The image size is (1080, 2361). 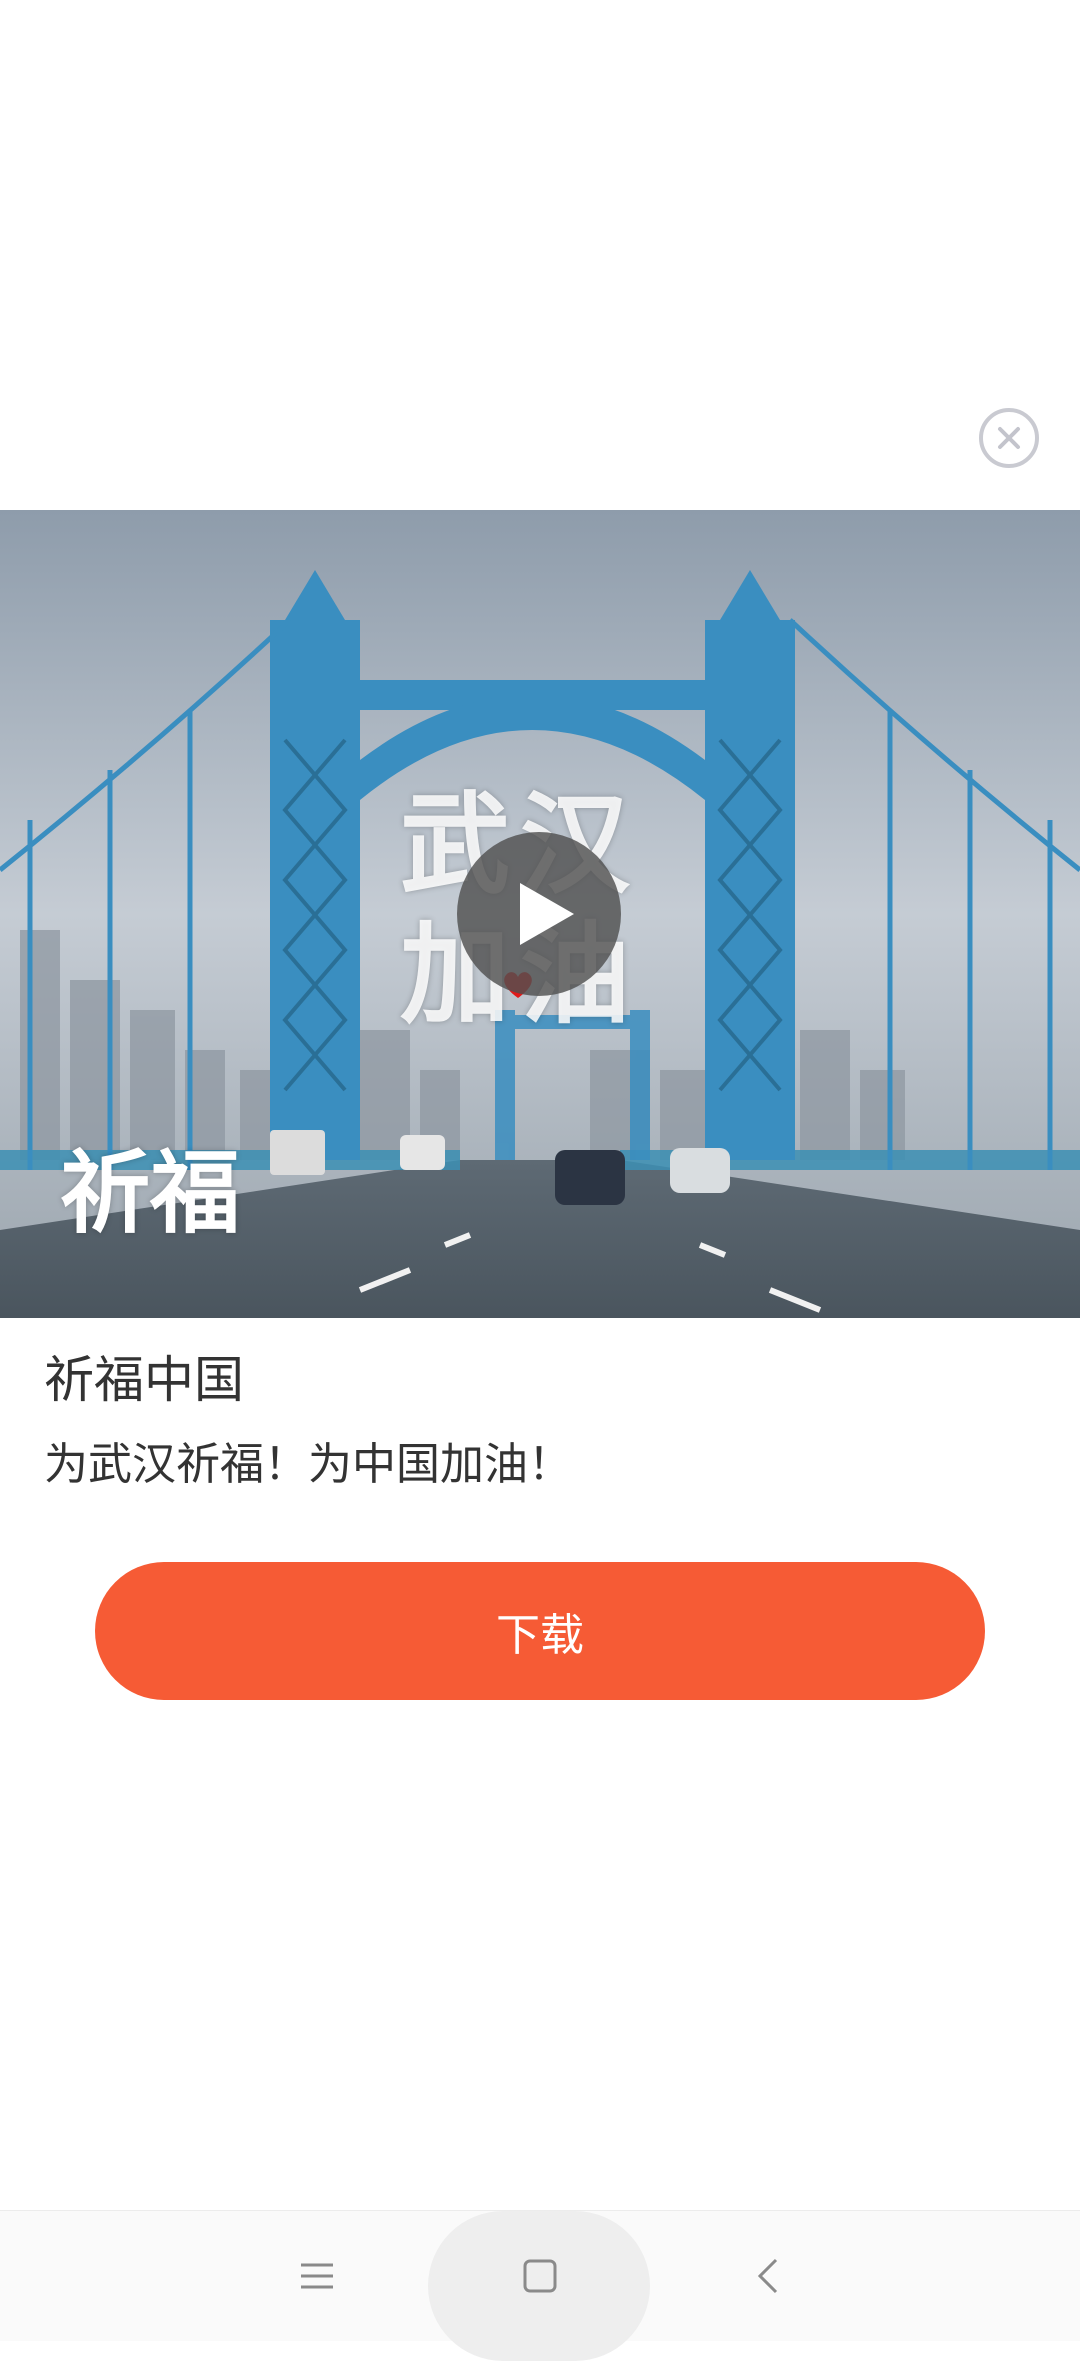 What do you see at coordinates (308, 1464) in the screenshot?
I see `ad-description: 为武汉祈福！为中国加油！` at bounding box center [308, 1464].